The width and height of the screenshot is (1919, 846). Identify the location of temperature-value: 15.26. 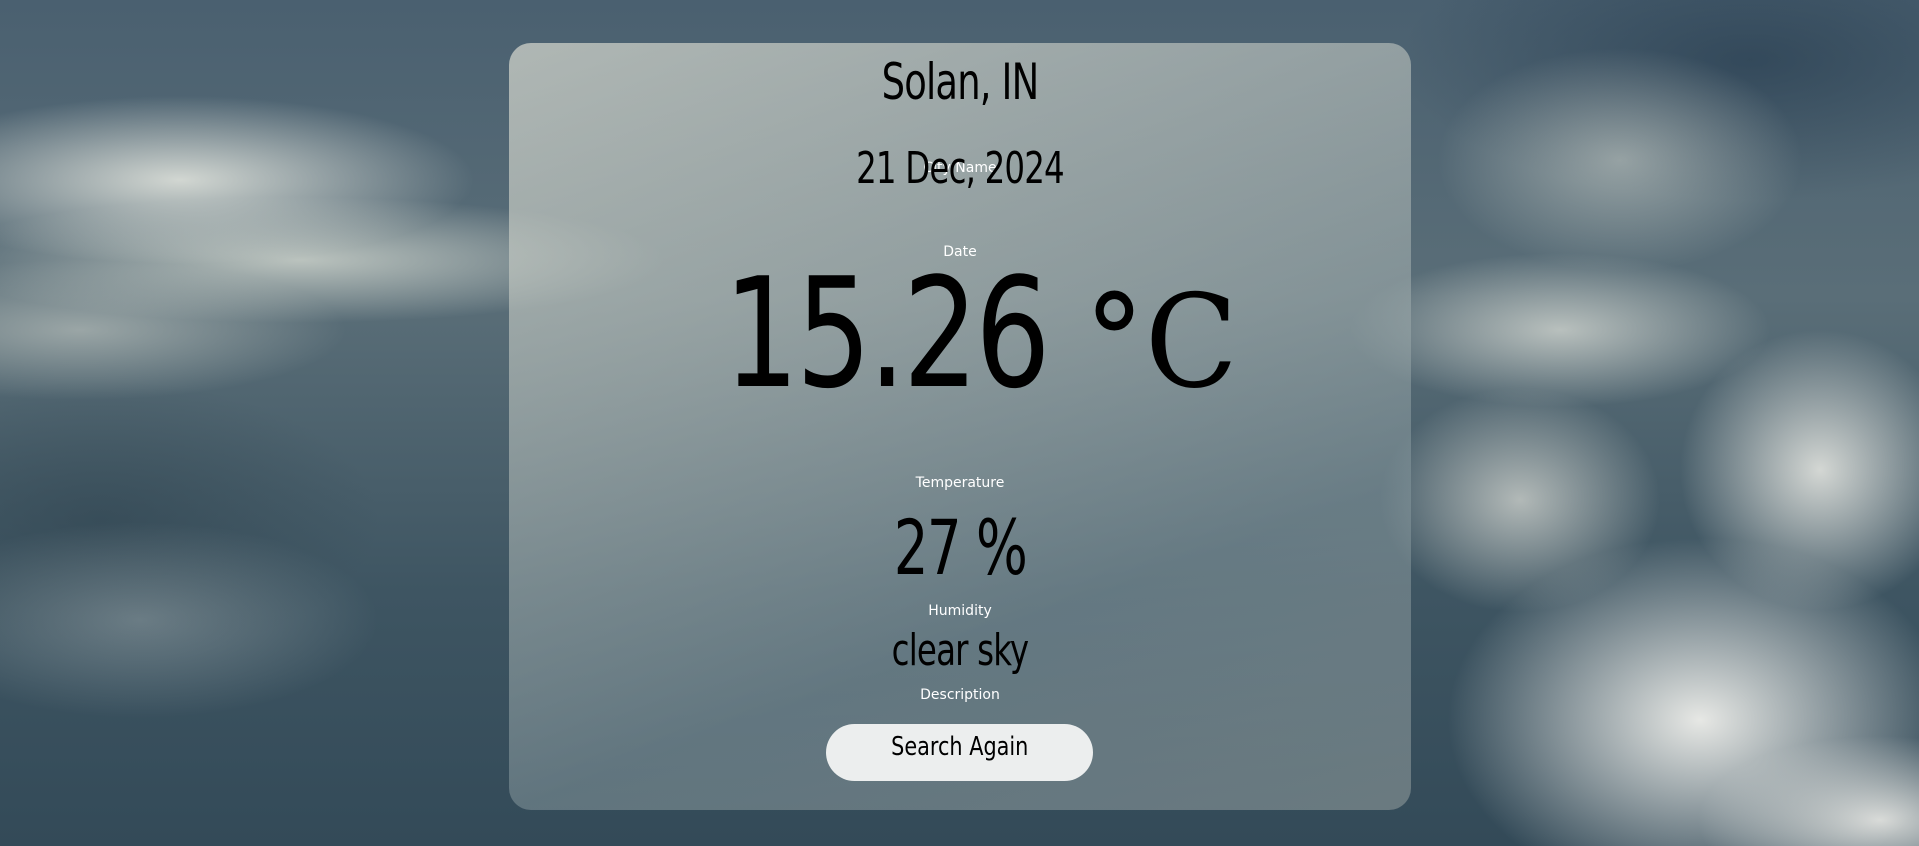
(887, 333).